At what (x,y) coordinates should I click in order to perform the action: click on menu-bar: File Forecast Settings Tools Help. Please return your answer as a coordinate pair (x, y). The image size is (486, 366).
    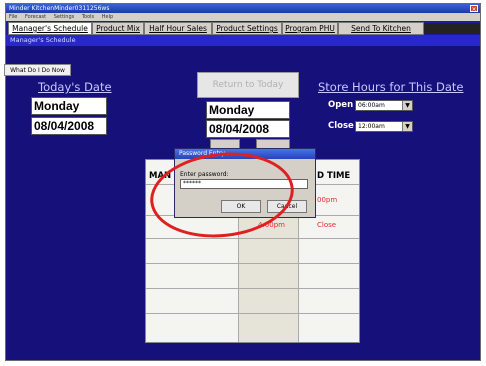
    Looking at the image, I should click on (243, 17).